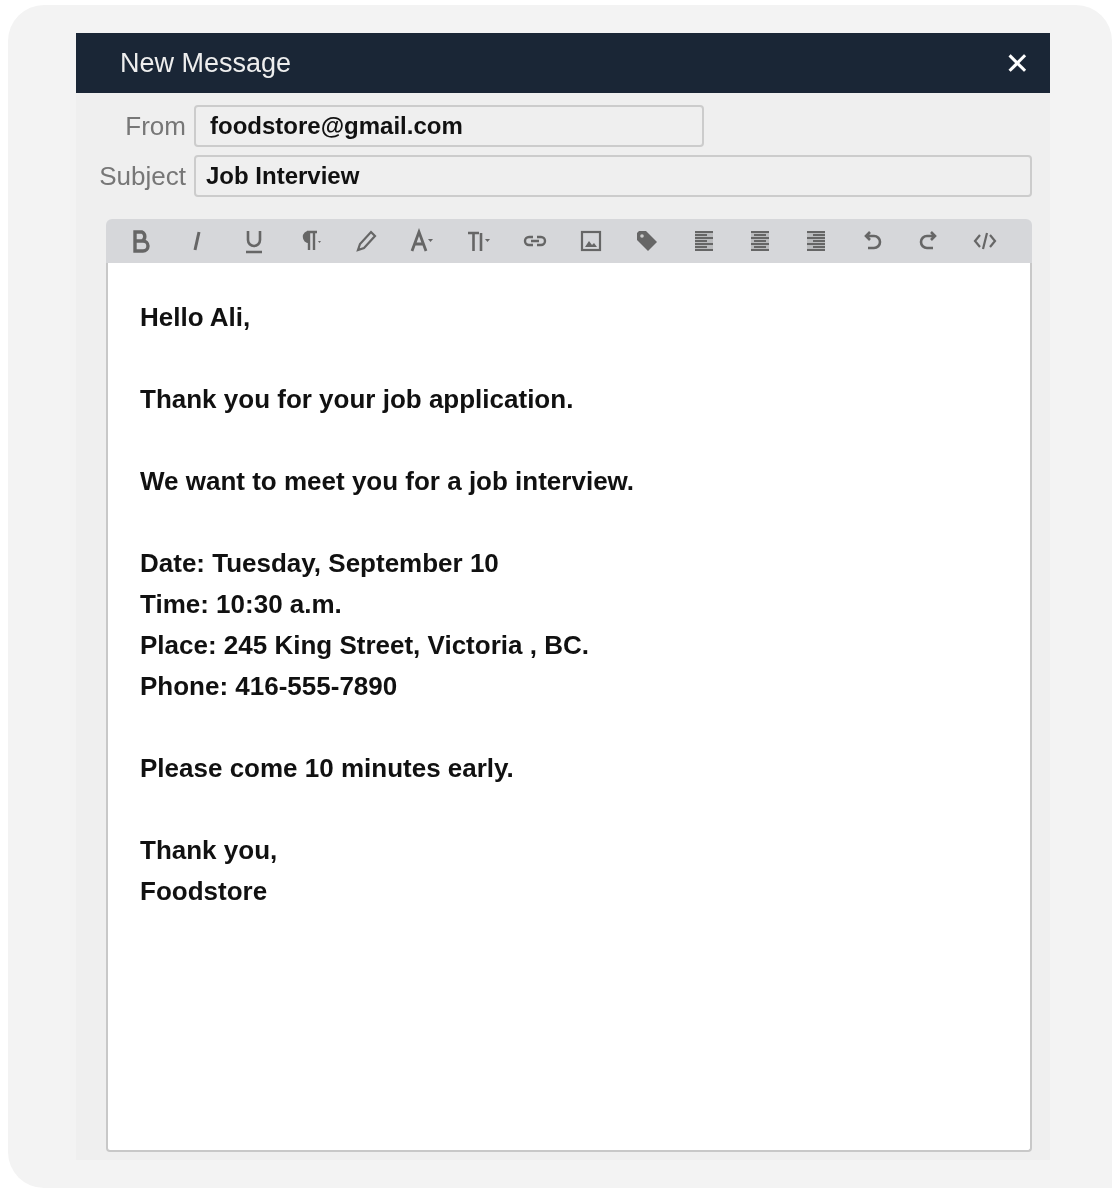 The image size is (1112, 1188). What do you see at coordinates (269, 686) in the screenshot?
I see `message-text: Phone: 416-555-7890` at bounding box center [269, 686].